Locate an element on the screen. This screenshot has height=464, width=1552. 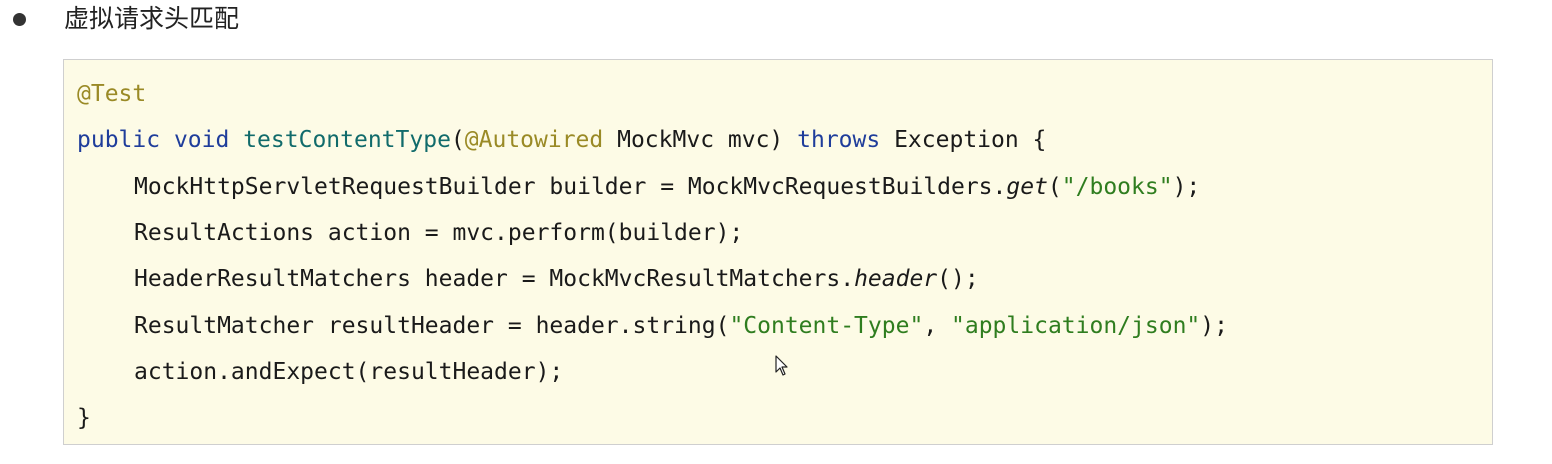
statement-text: action.andExpect(resultHeader); is located at coordinates (349, 372).